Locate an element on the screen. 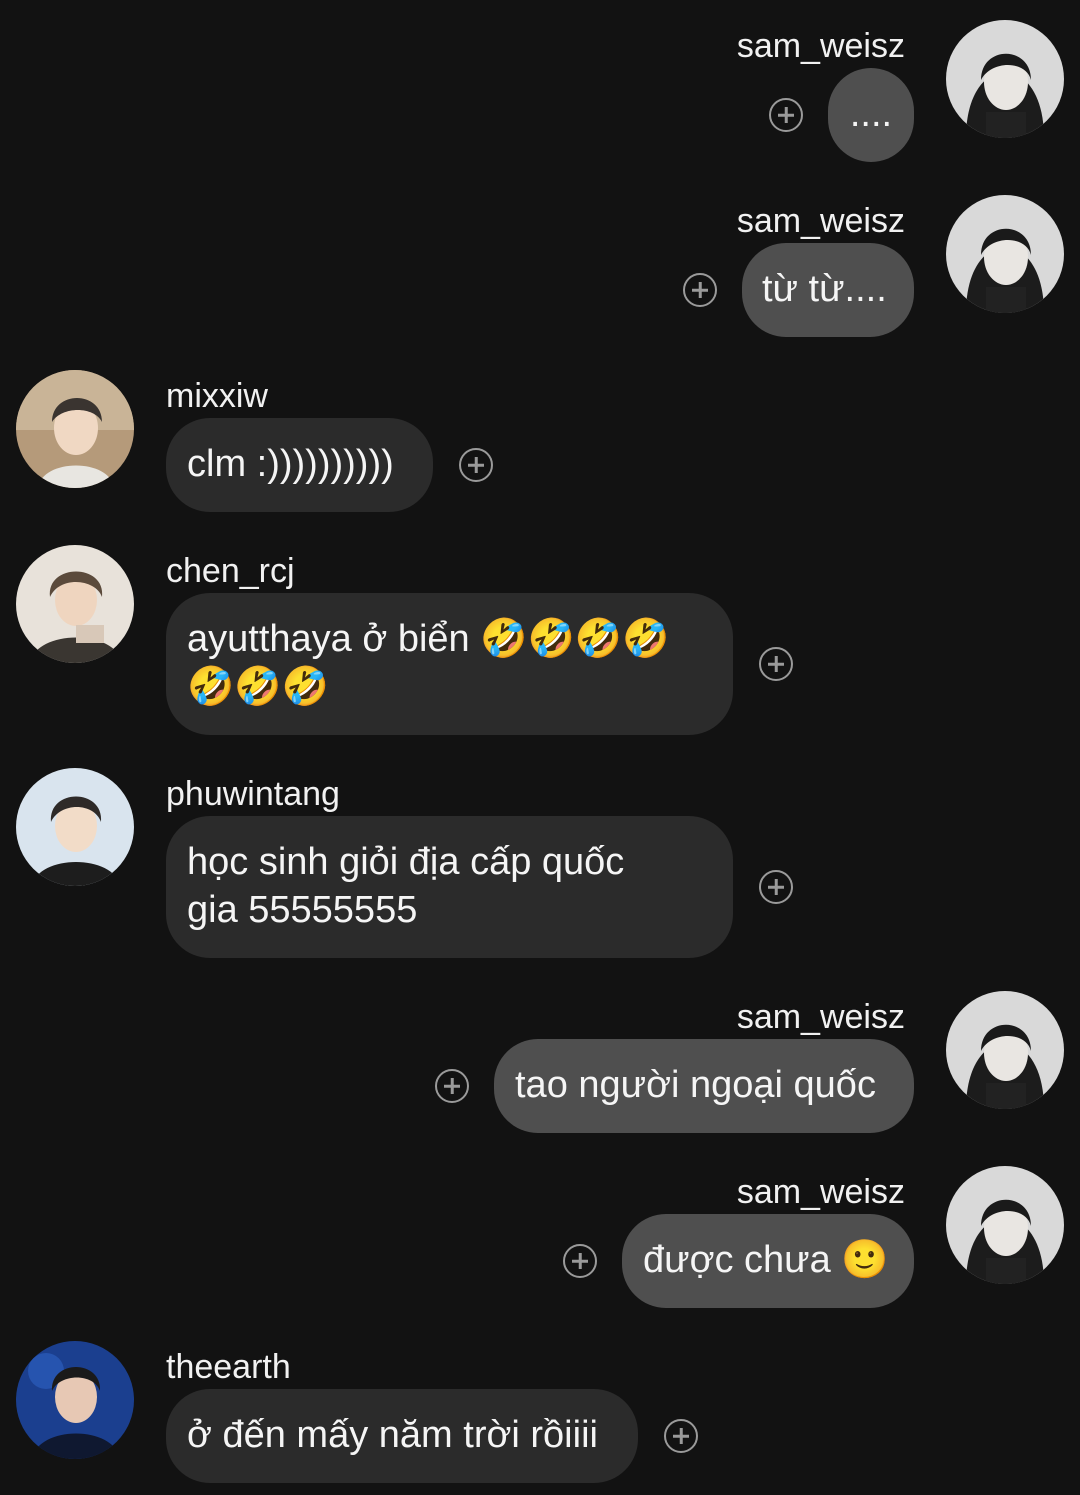 This screenshot has width=1080, height=1495. message-bubble: ayutthaya ở biển 🤣🤣🤣🤣 🤣🤣🤣 is located at coordinates (449, 664).